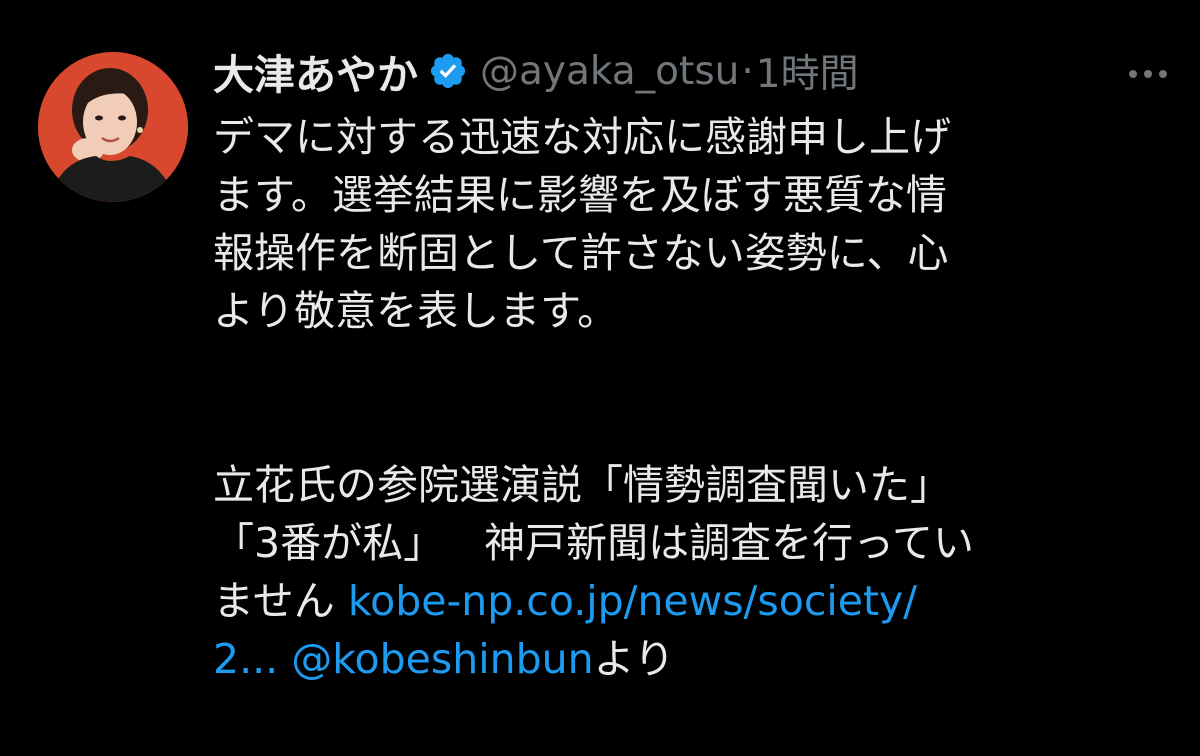 The width and height of the screenshot is (1200, 756). What do you see at coordinates (634, 659) in the screenshot?
I see `text-fragment: より` at bounding box center [634, 659].